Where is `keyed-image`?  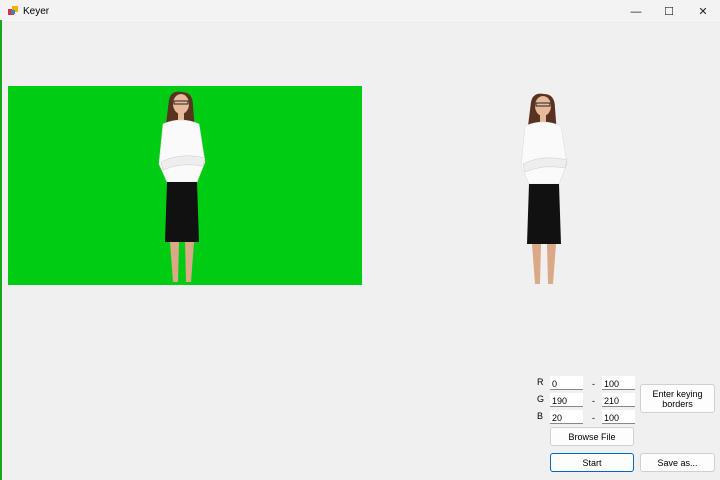 keyed-image is located at coordinates (545, 188).